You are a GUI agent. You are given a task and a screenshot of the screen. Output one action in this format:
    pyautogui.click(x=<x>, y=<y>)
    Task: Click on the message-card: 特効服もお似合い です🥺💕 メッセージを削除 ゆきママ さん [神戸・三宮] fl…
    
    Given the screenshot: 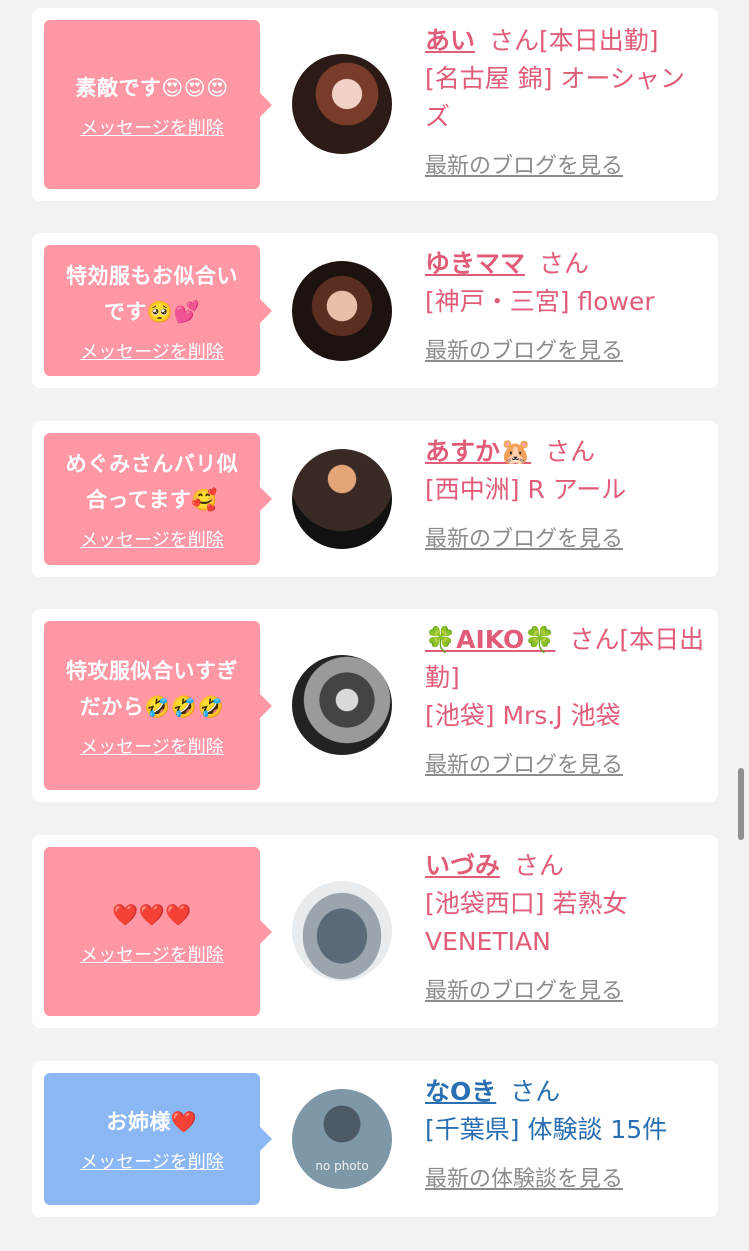 What is the action you would take?
    pyautogui.click(x=375, y=310)
    